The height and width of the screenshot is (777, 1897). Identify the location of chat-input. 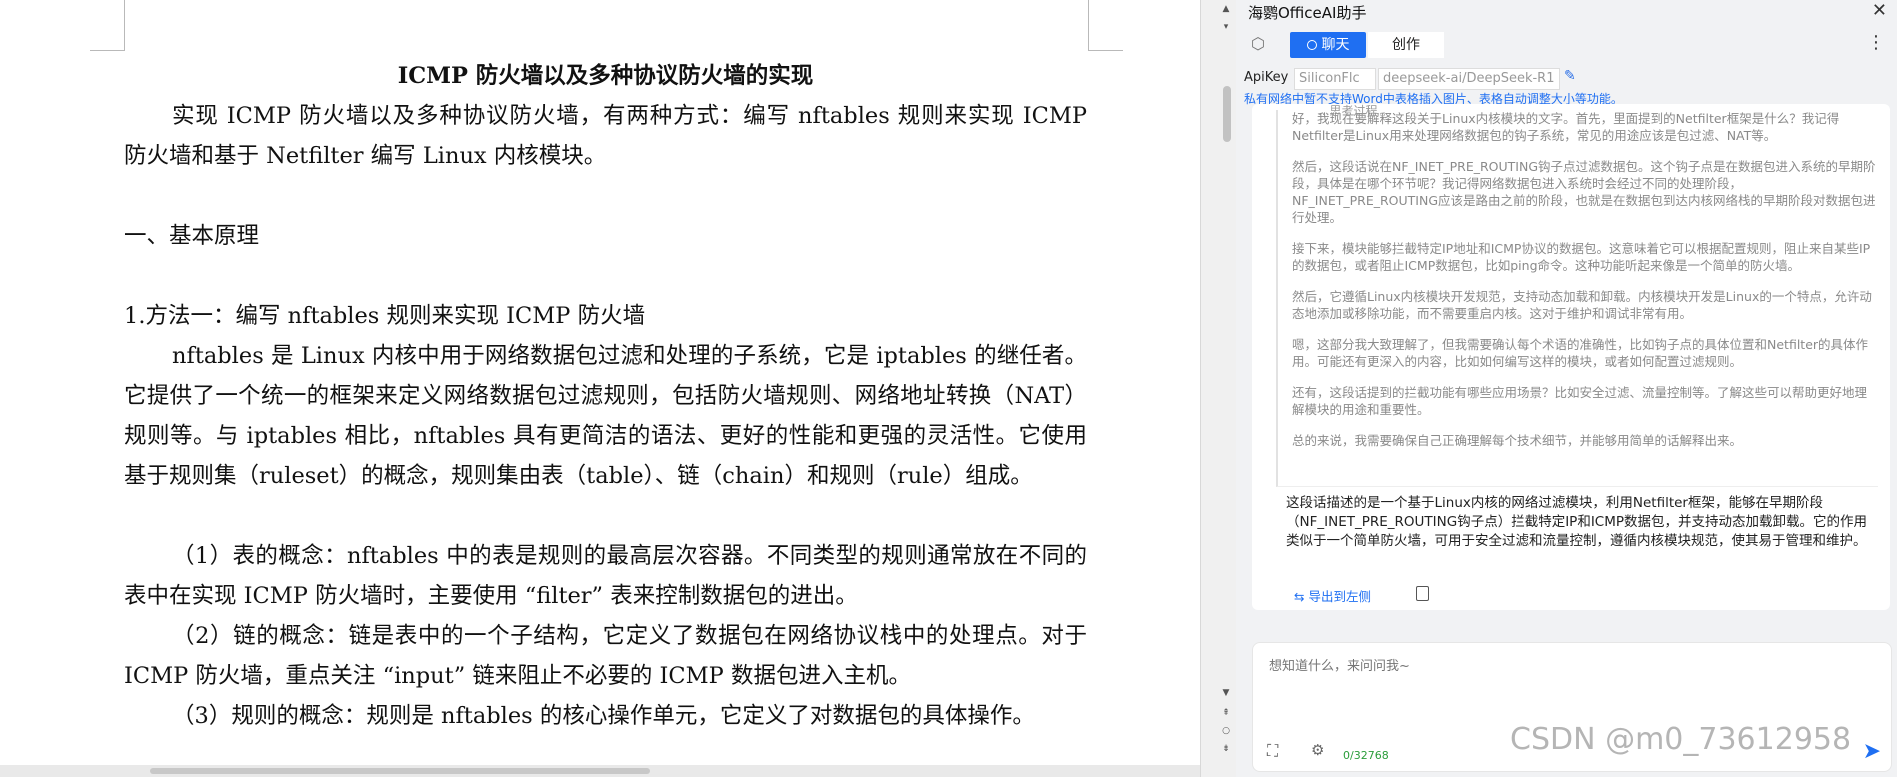
(1569, 685).